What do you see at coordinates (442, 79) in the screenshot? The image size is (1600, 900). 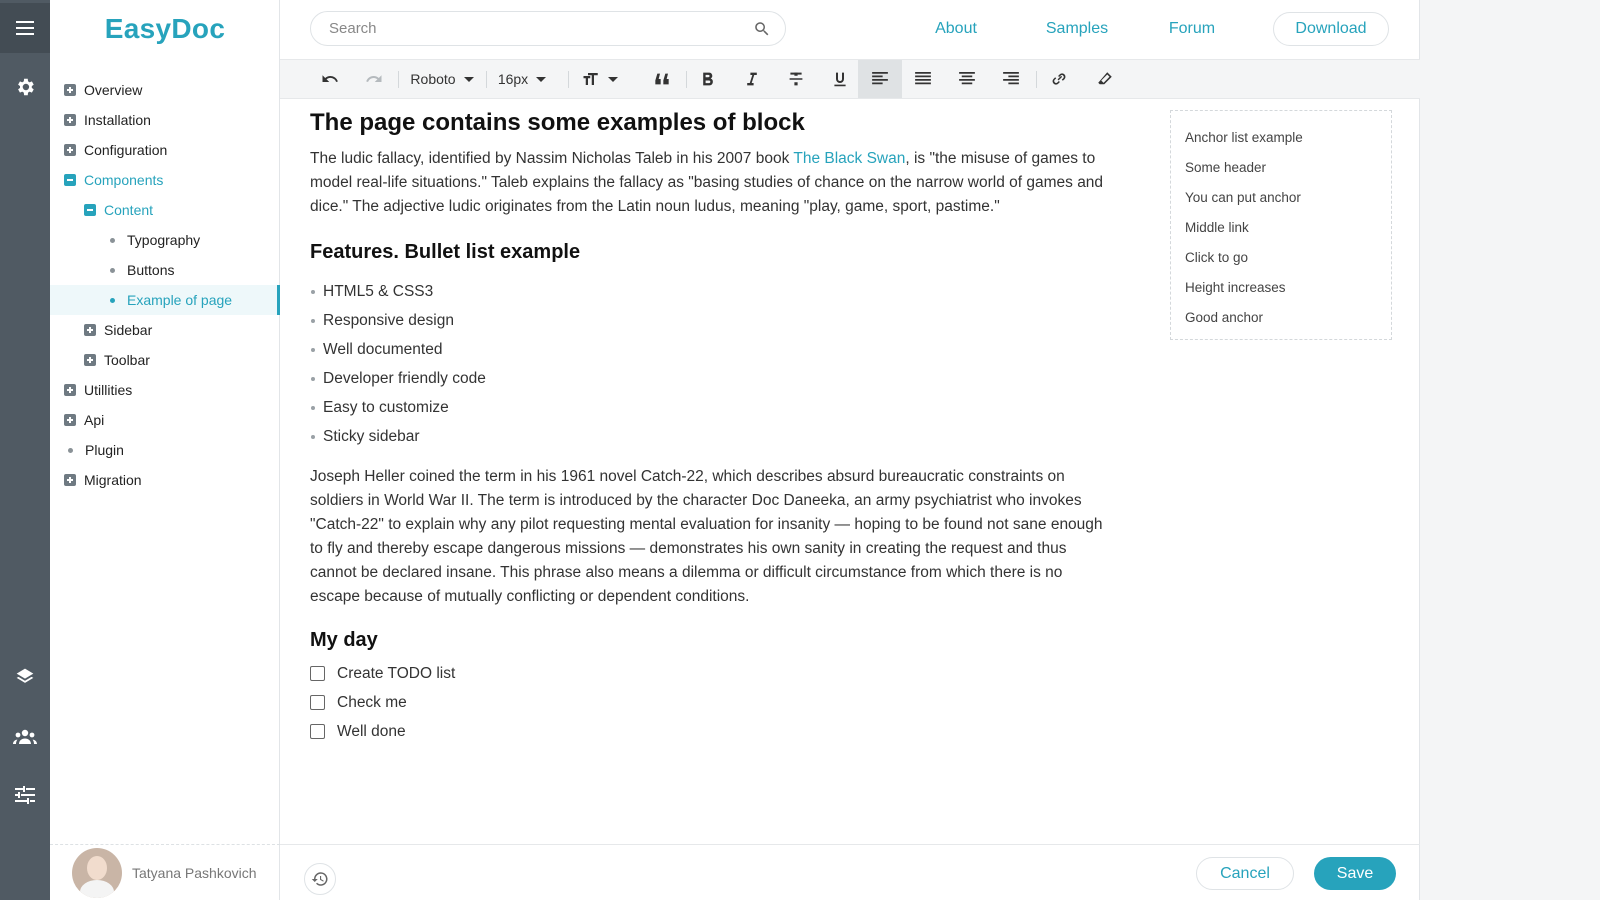 I see `font-family-select: Roboto` at bounding box center [442, 79].